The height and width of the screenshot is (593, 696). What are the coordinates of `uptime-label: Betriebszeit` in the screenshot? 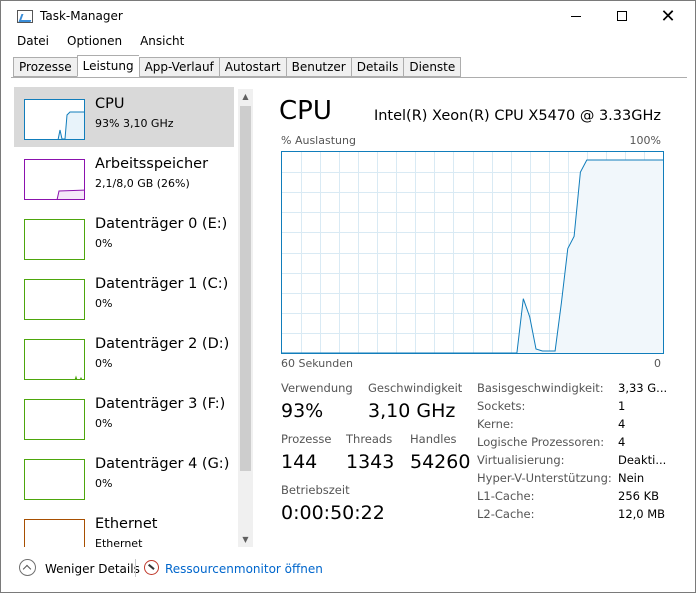 It's located at (315, 490).